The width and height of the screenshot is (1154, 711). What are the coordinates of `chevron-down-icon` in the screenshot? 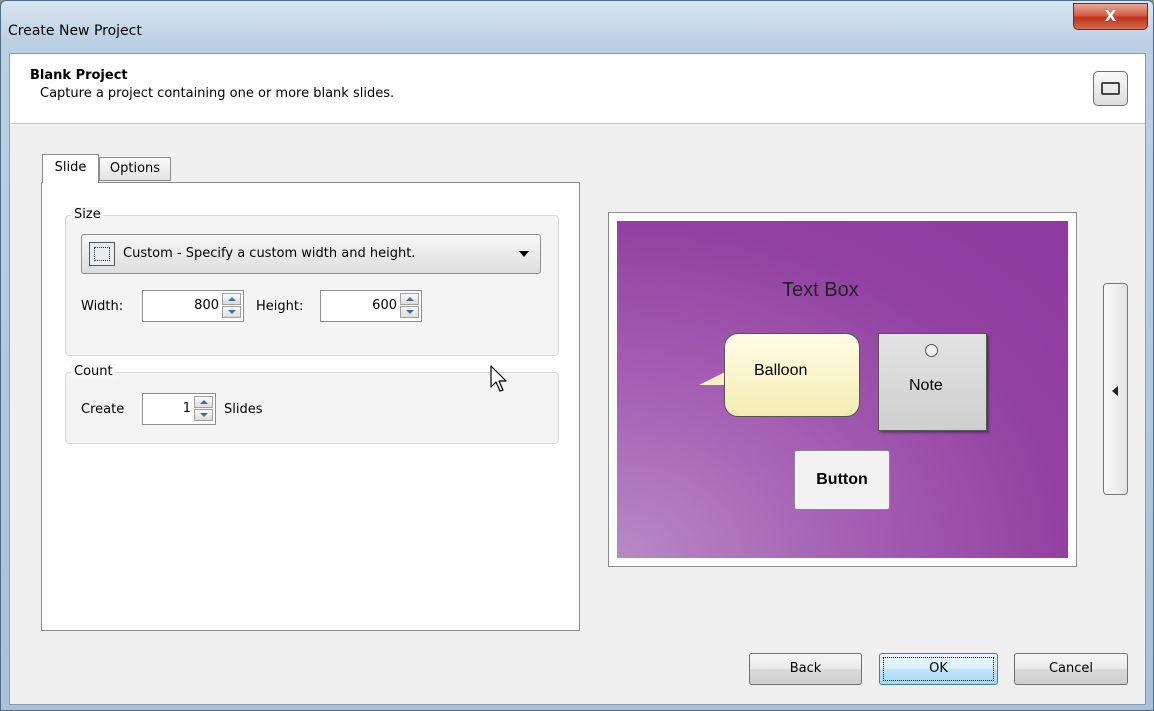 It's located at (524, 254).